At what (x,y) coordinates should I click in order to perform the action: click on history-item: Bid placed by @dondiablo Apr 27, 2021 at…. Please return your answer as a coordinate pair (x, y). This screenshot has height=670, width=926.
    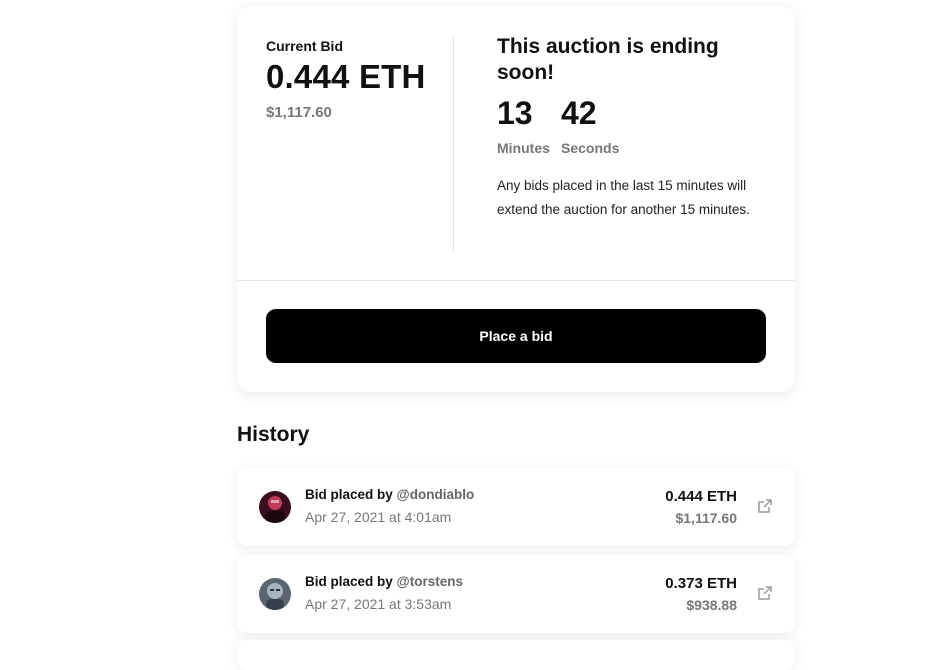
    Looking at the image, I should click on (516, 507).